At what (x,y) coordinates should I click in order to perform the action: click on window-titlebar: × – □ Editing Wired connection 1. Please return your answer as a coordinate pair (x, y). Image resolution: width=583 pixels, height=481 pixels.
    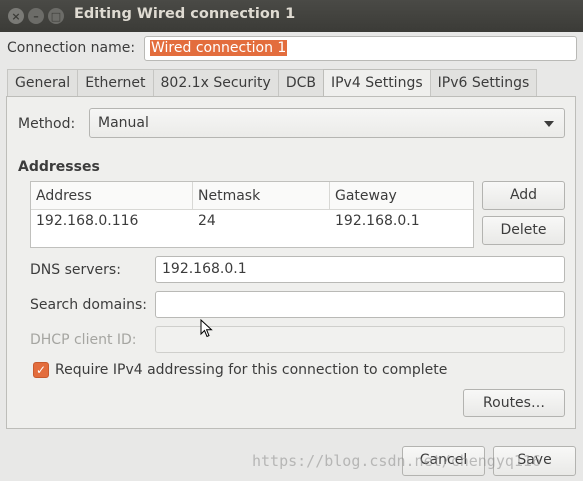
    Looking at the image, I should click on (291, 16).